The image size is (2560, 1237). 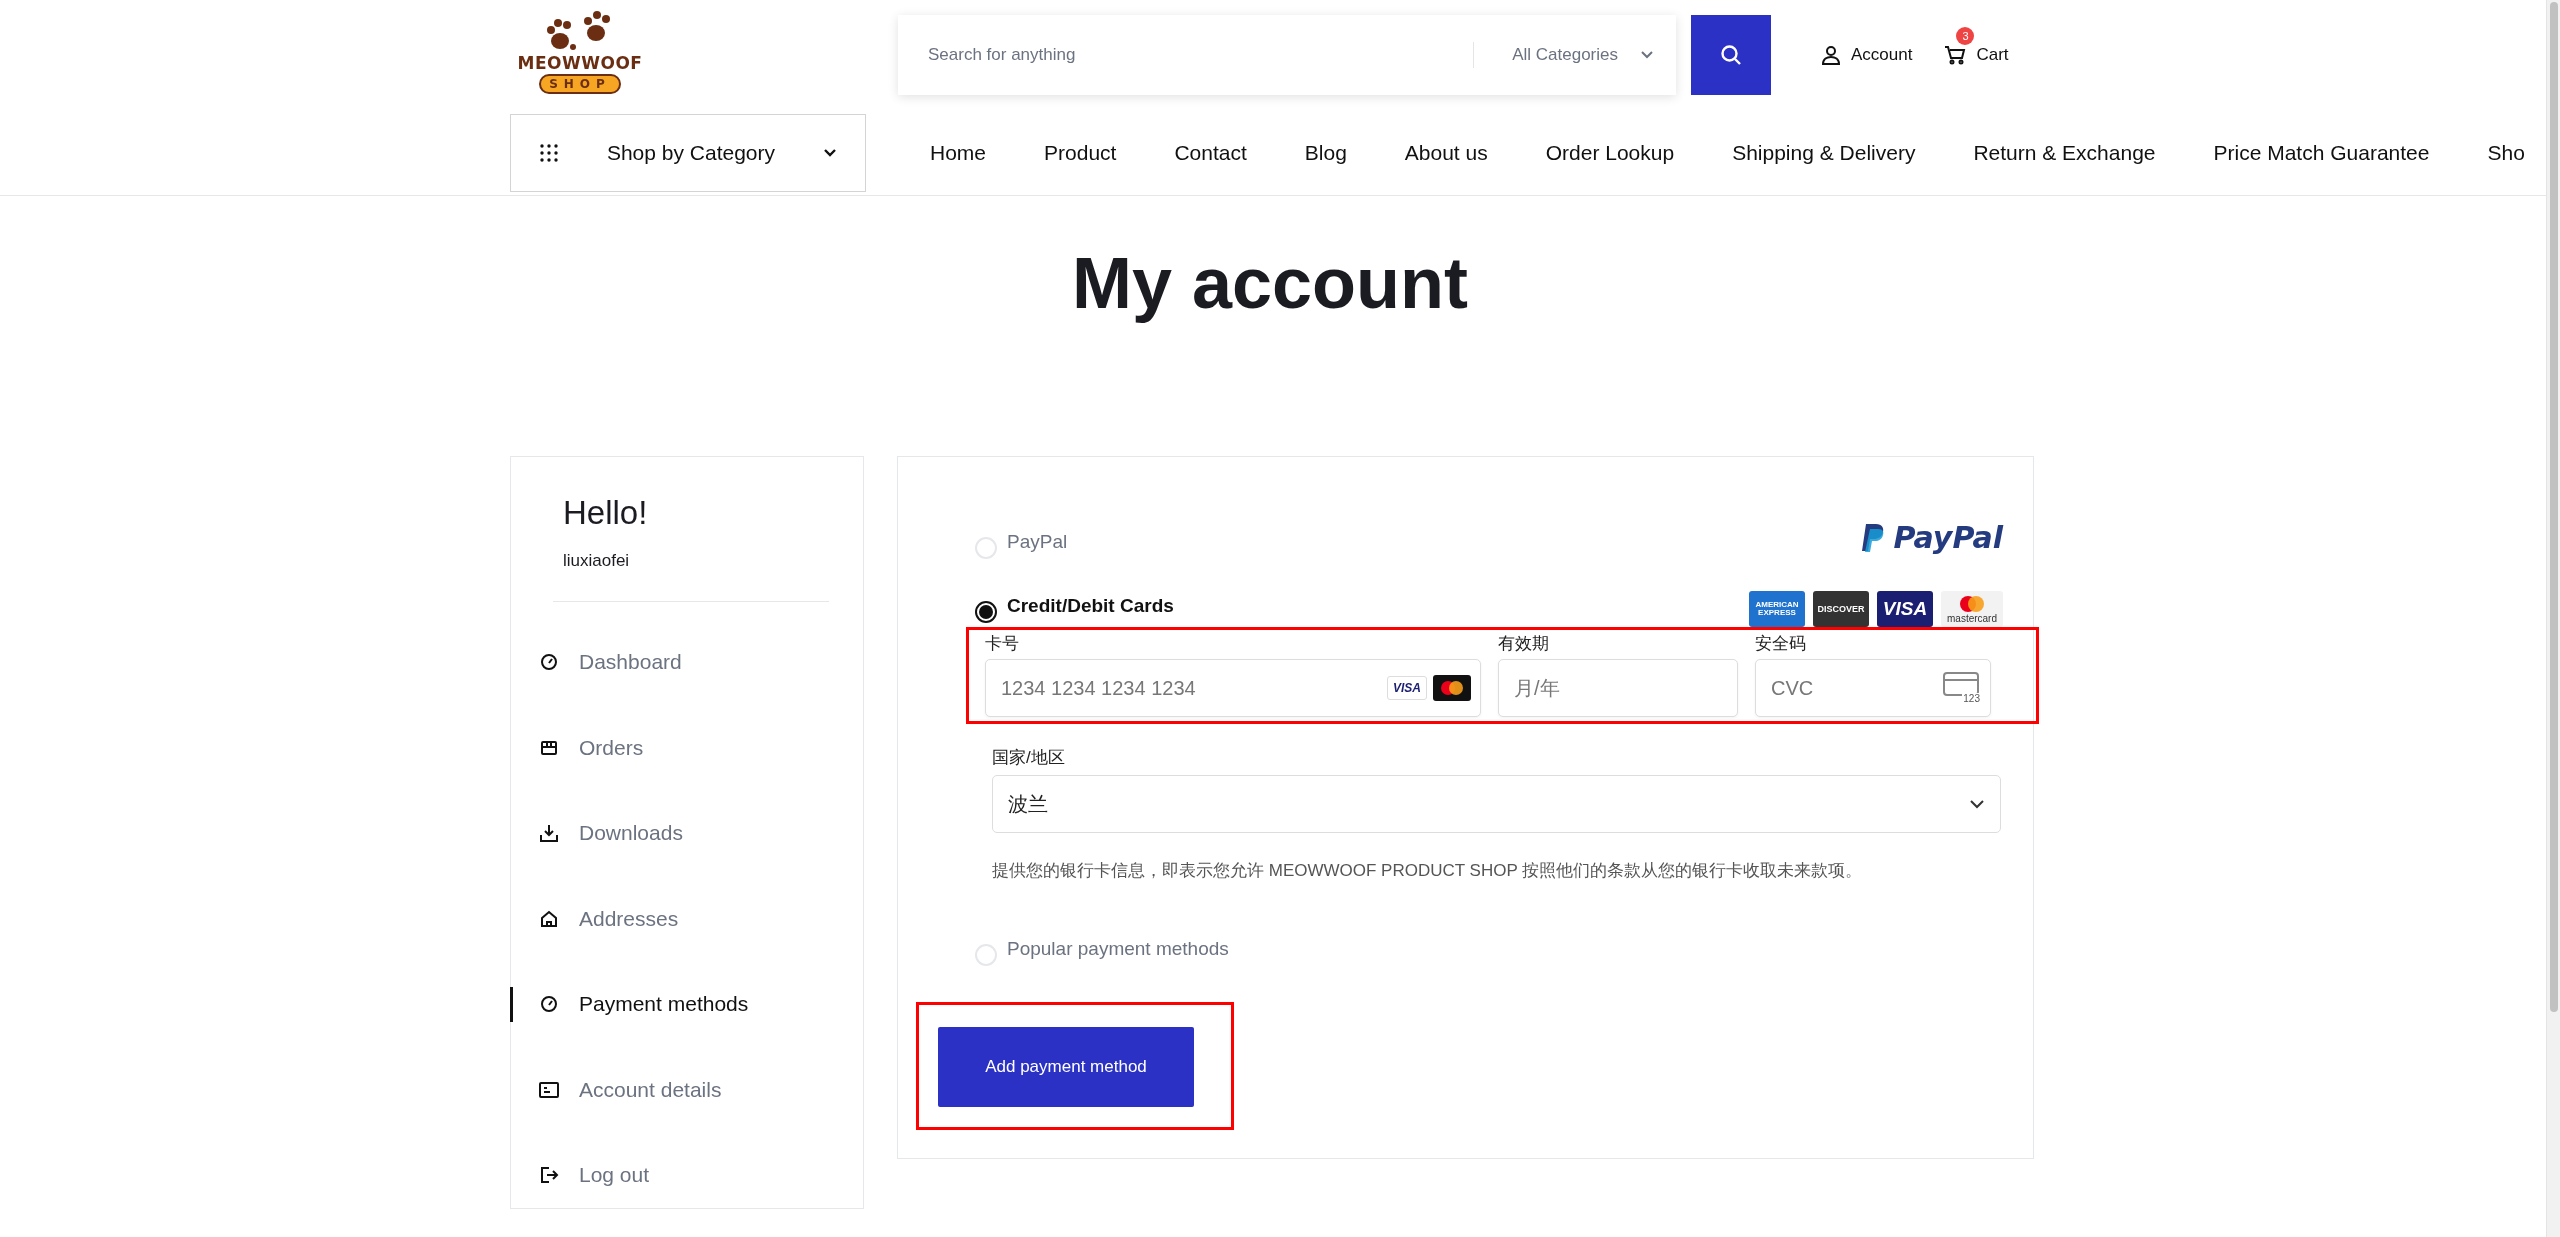 What do you see at coordinates (549, 1175) in the screenshot?
I see `logout-icon` at bounding box center [549, 1175].